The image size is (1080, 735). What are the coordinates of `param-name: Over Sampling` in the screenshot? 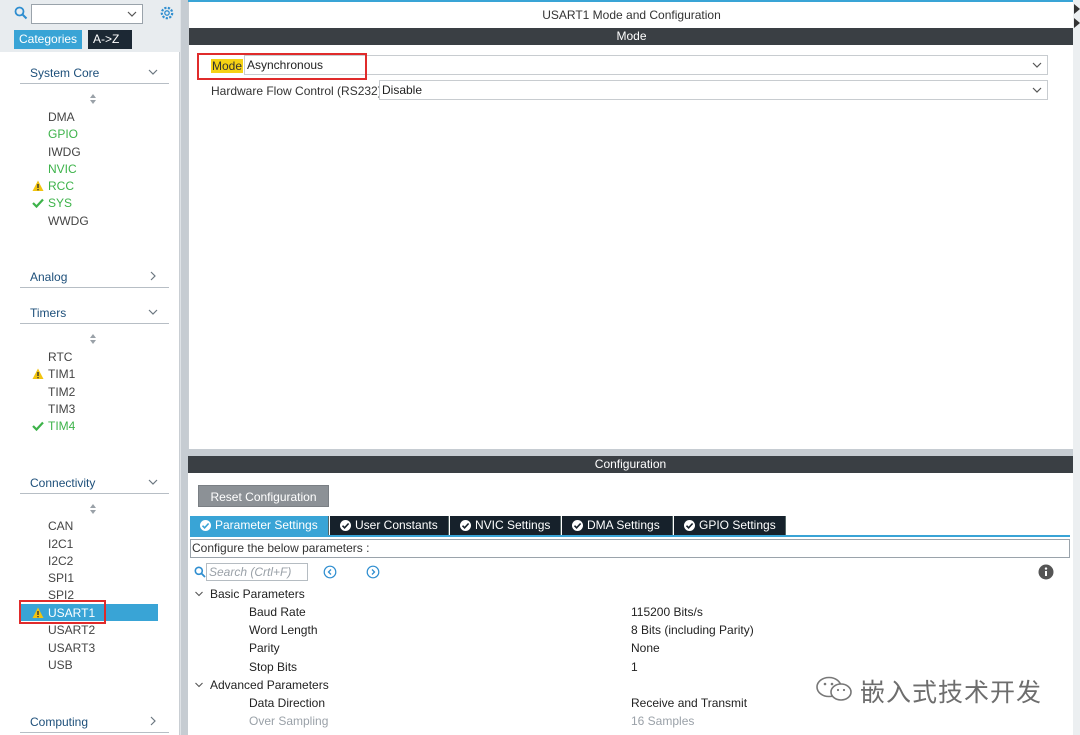 It's located at (289, 721).